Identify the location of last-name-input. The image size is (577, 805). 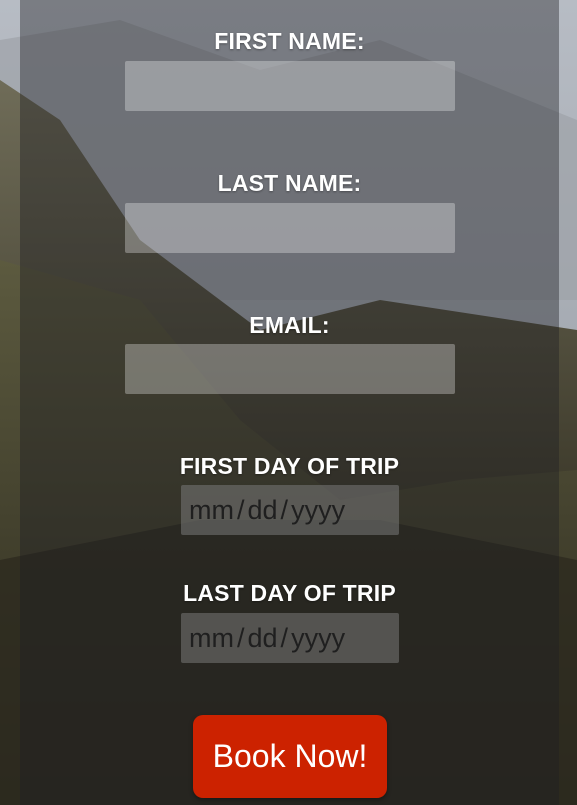
(290, 228).